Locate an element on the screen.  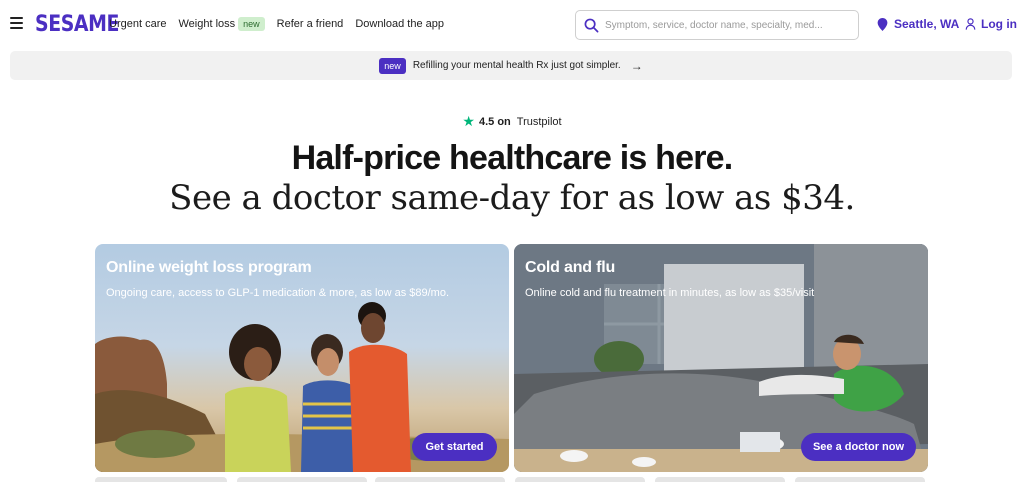
login-label: Log in is located at coordinates (999, 24).